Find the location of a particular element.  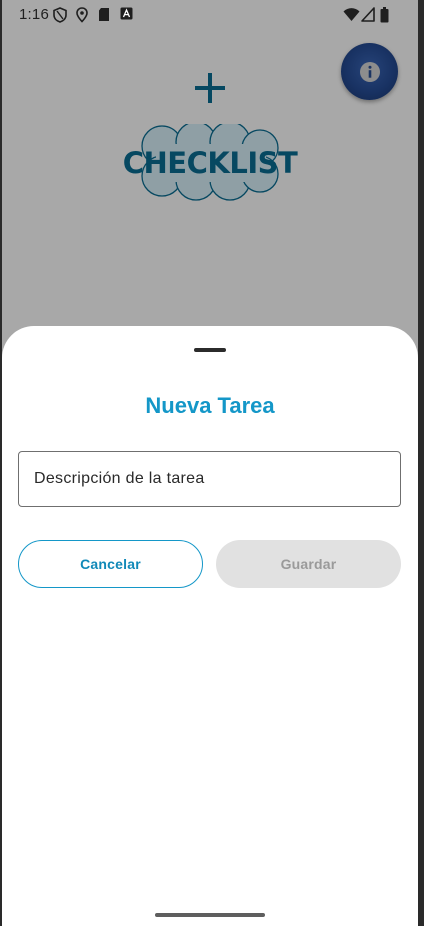

status-time: 1:16 is located at coordinates (34, 14).